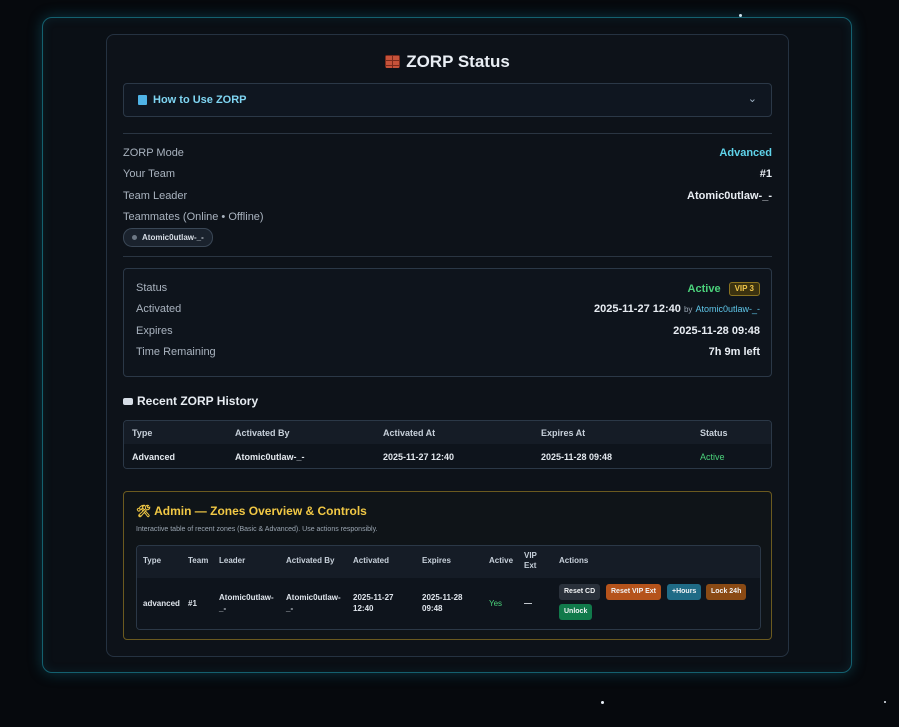  I want to click on teammate-chip: Atomic0utlaw-_-, so click(168, 237).